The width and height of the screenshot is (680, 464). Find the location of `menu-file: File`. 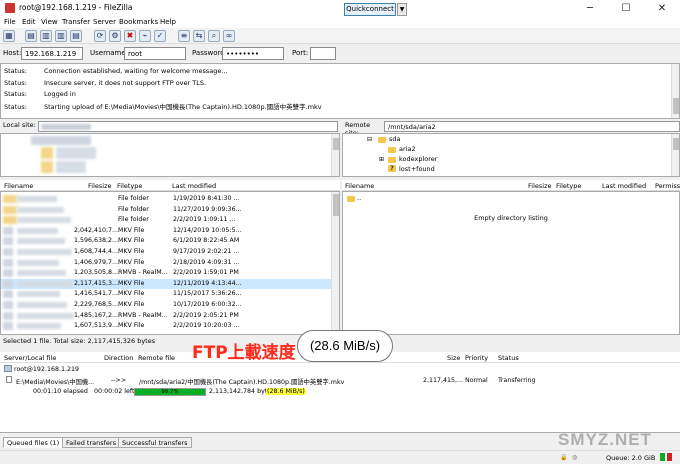

menu-file: File is located at coordinates (10, 22).